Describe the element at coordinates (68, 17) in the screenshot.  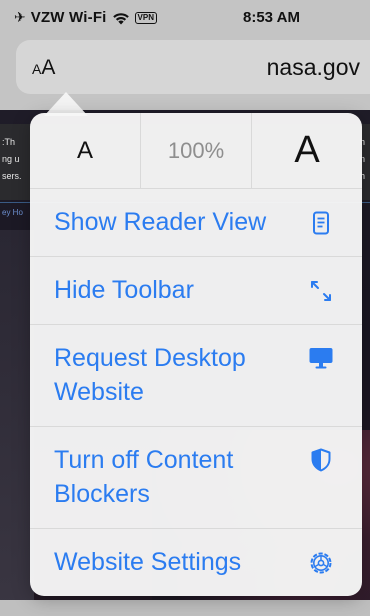
I see `carrier-label: VZW Wi-Fi` at that location.